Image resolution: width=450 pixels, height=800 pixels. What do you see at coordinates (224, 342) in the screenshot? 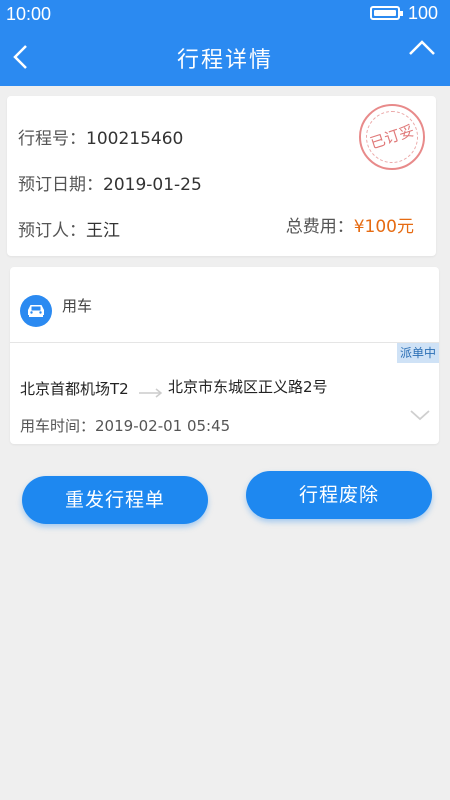
I see `divider` at bounding box center [224, 342].